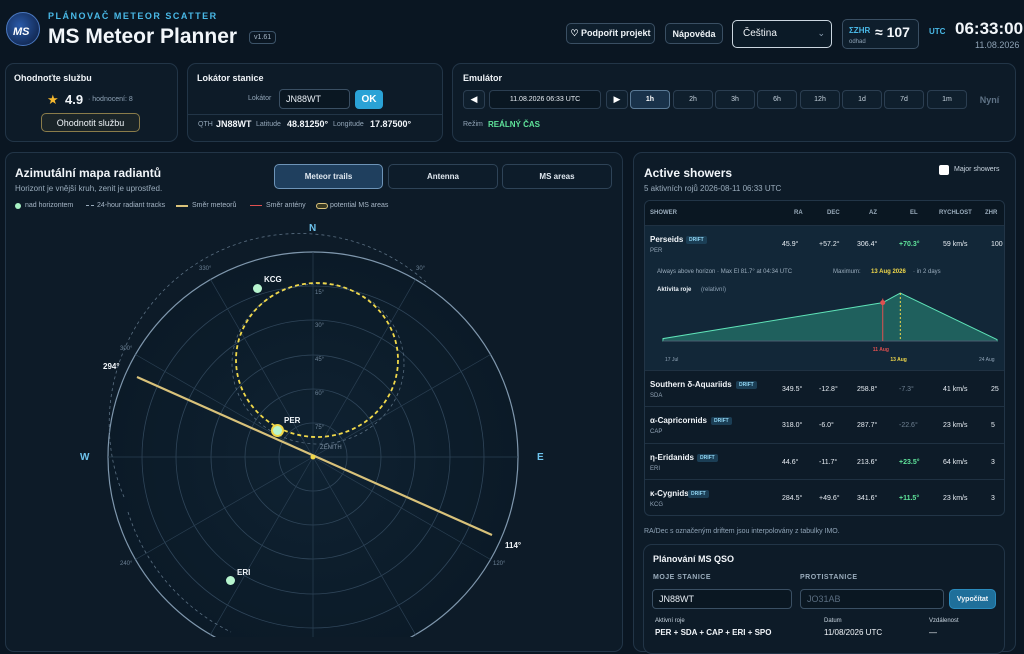 The width and height of the screenshot is (1024, 654). Describe the element at coordinates (514, 124) in the screenshot. I see `mode-value: REÁLNÝ ČAS` at that location.